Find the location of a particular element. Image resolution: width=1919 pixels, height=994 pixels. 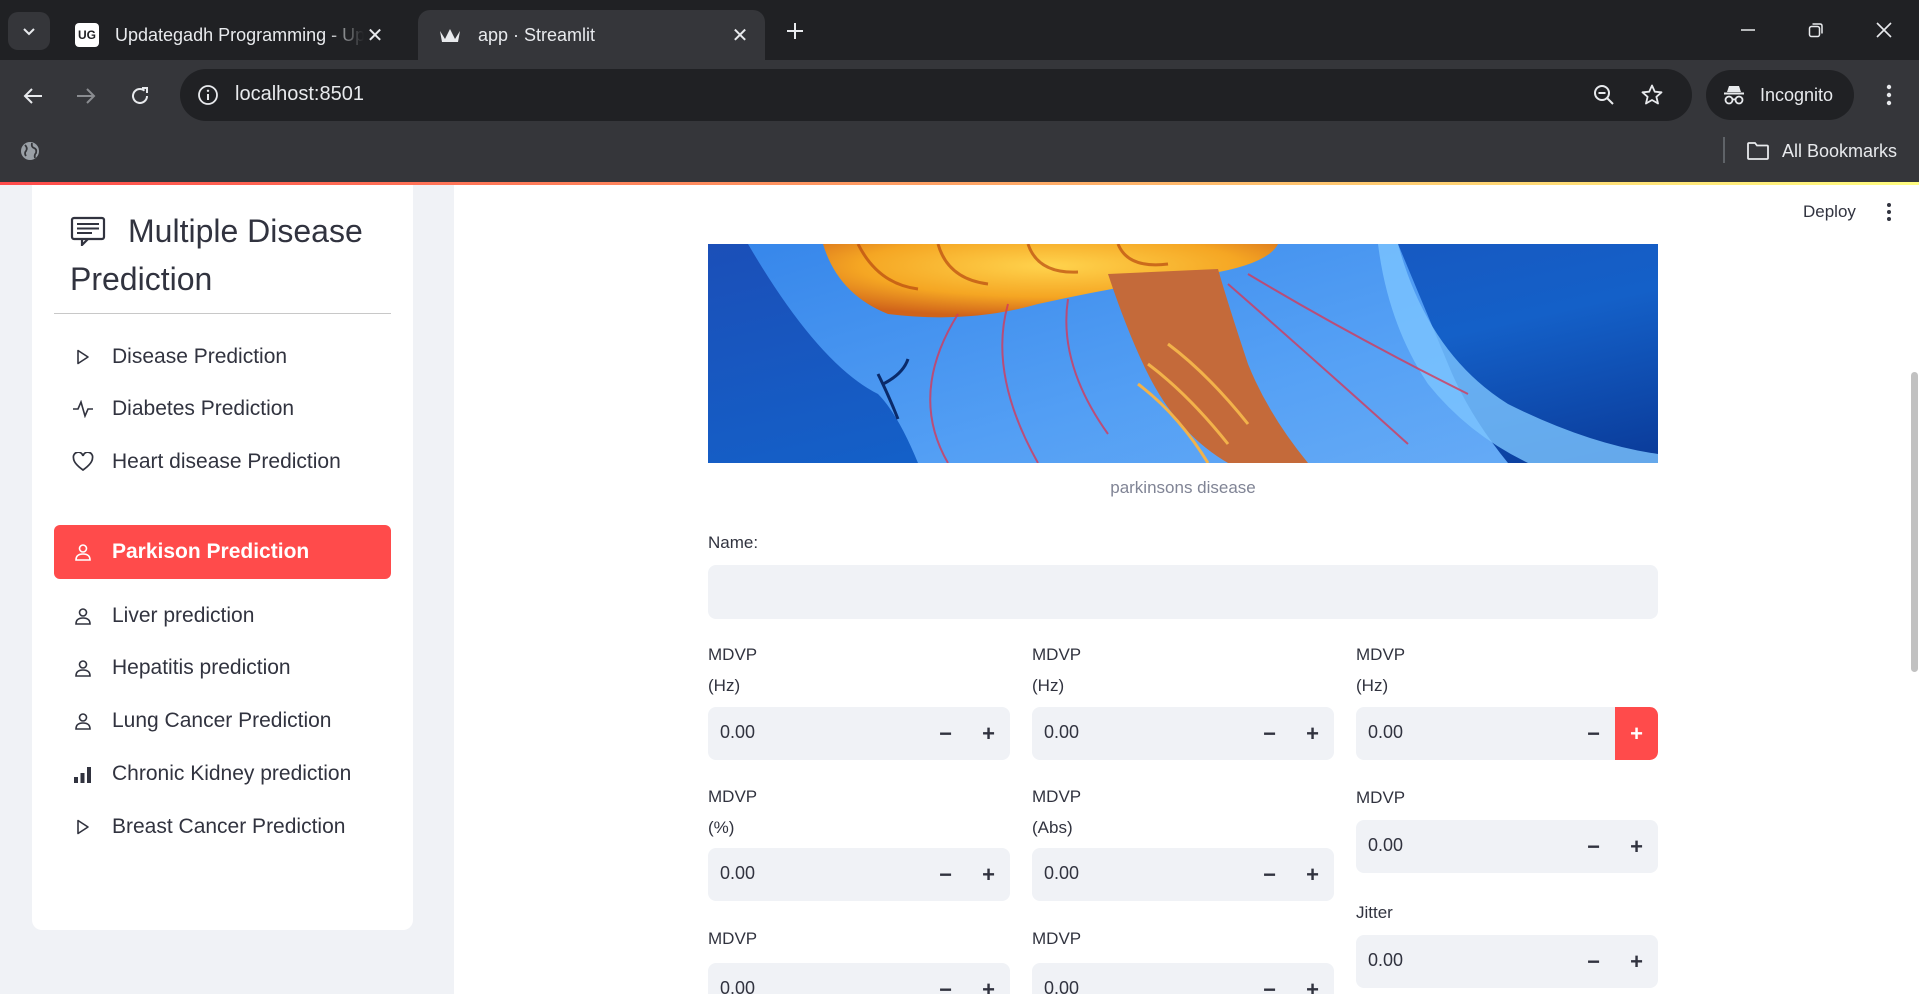

mdvp-shimmer-number-input: 0.00 − + is located at coordinates (1183, 978).